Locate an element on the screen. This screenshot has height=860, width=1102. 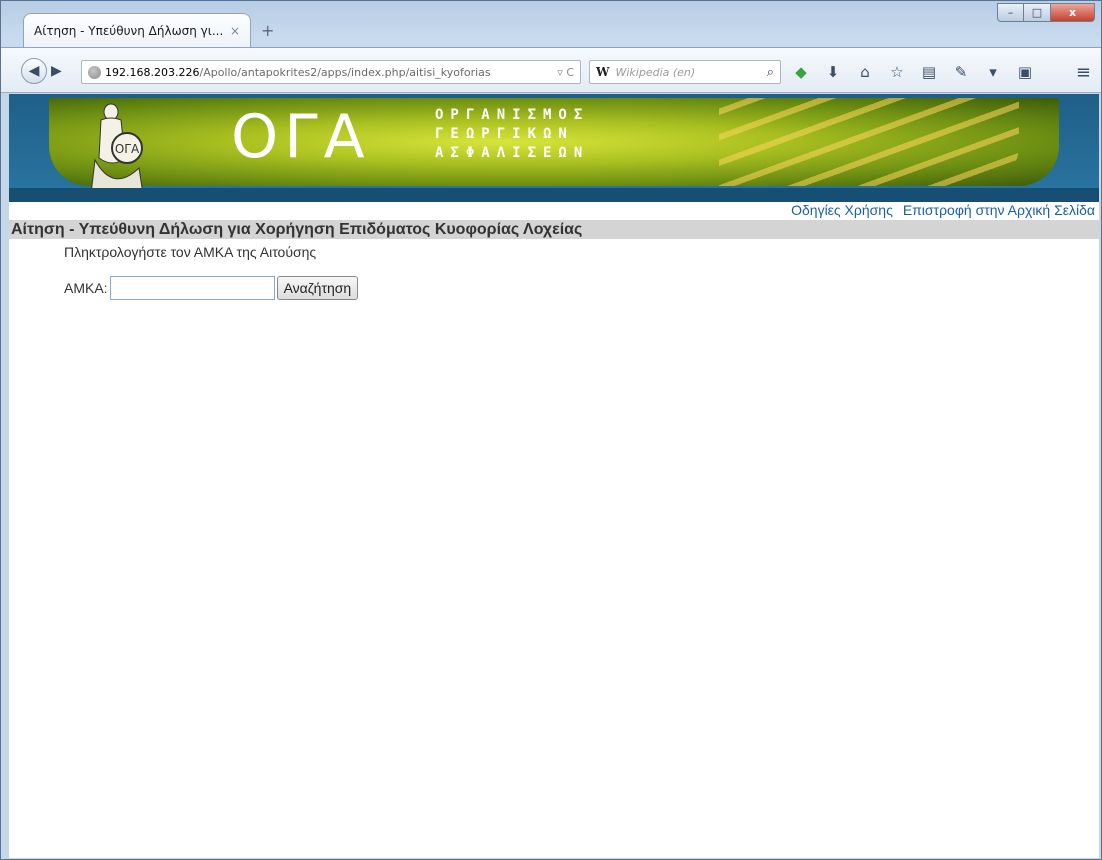
bookmarks-menu-icon: ▤ is located at coordinates (929, 72).